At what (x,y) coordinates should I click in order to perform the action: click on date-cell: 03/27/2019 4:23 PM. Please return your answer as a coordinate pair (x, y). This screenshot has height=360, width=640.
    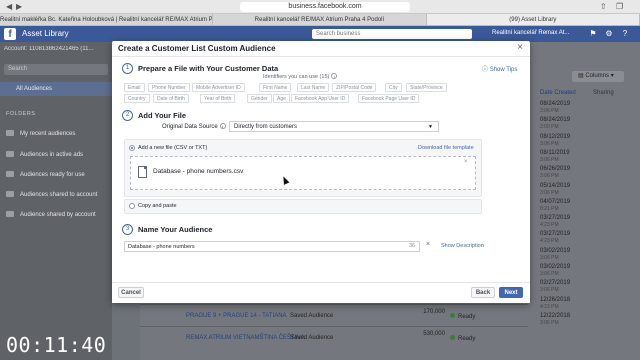
    Looking at the image, I should click on (555, 222).